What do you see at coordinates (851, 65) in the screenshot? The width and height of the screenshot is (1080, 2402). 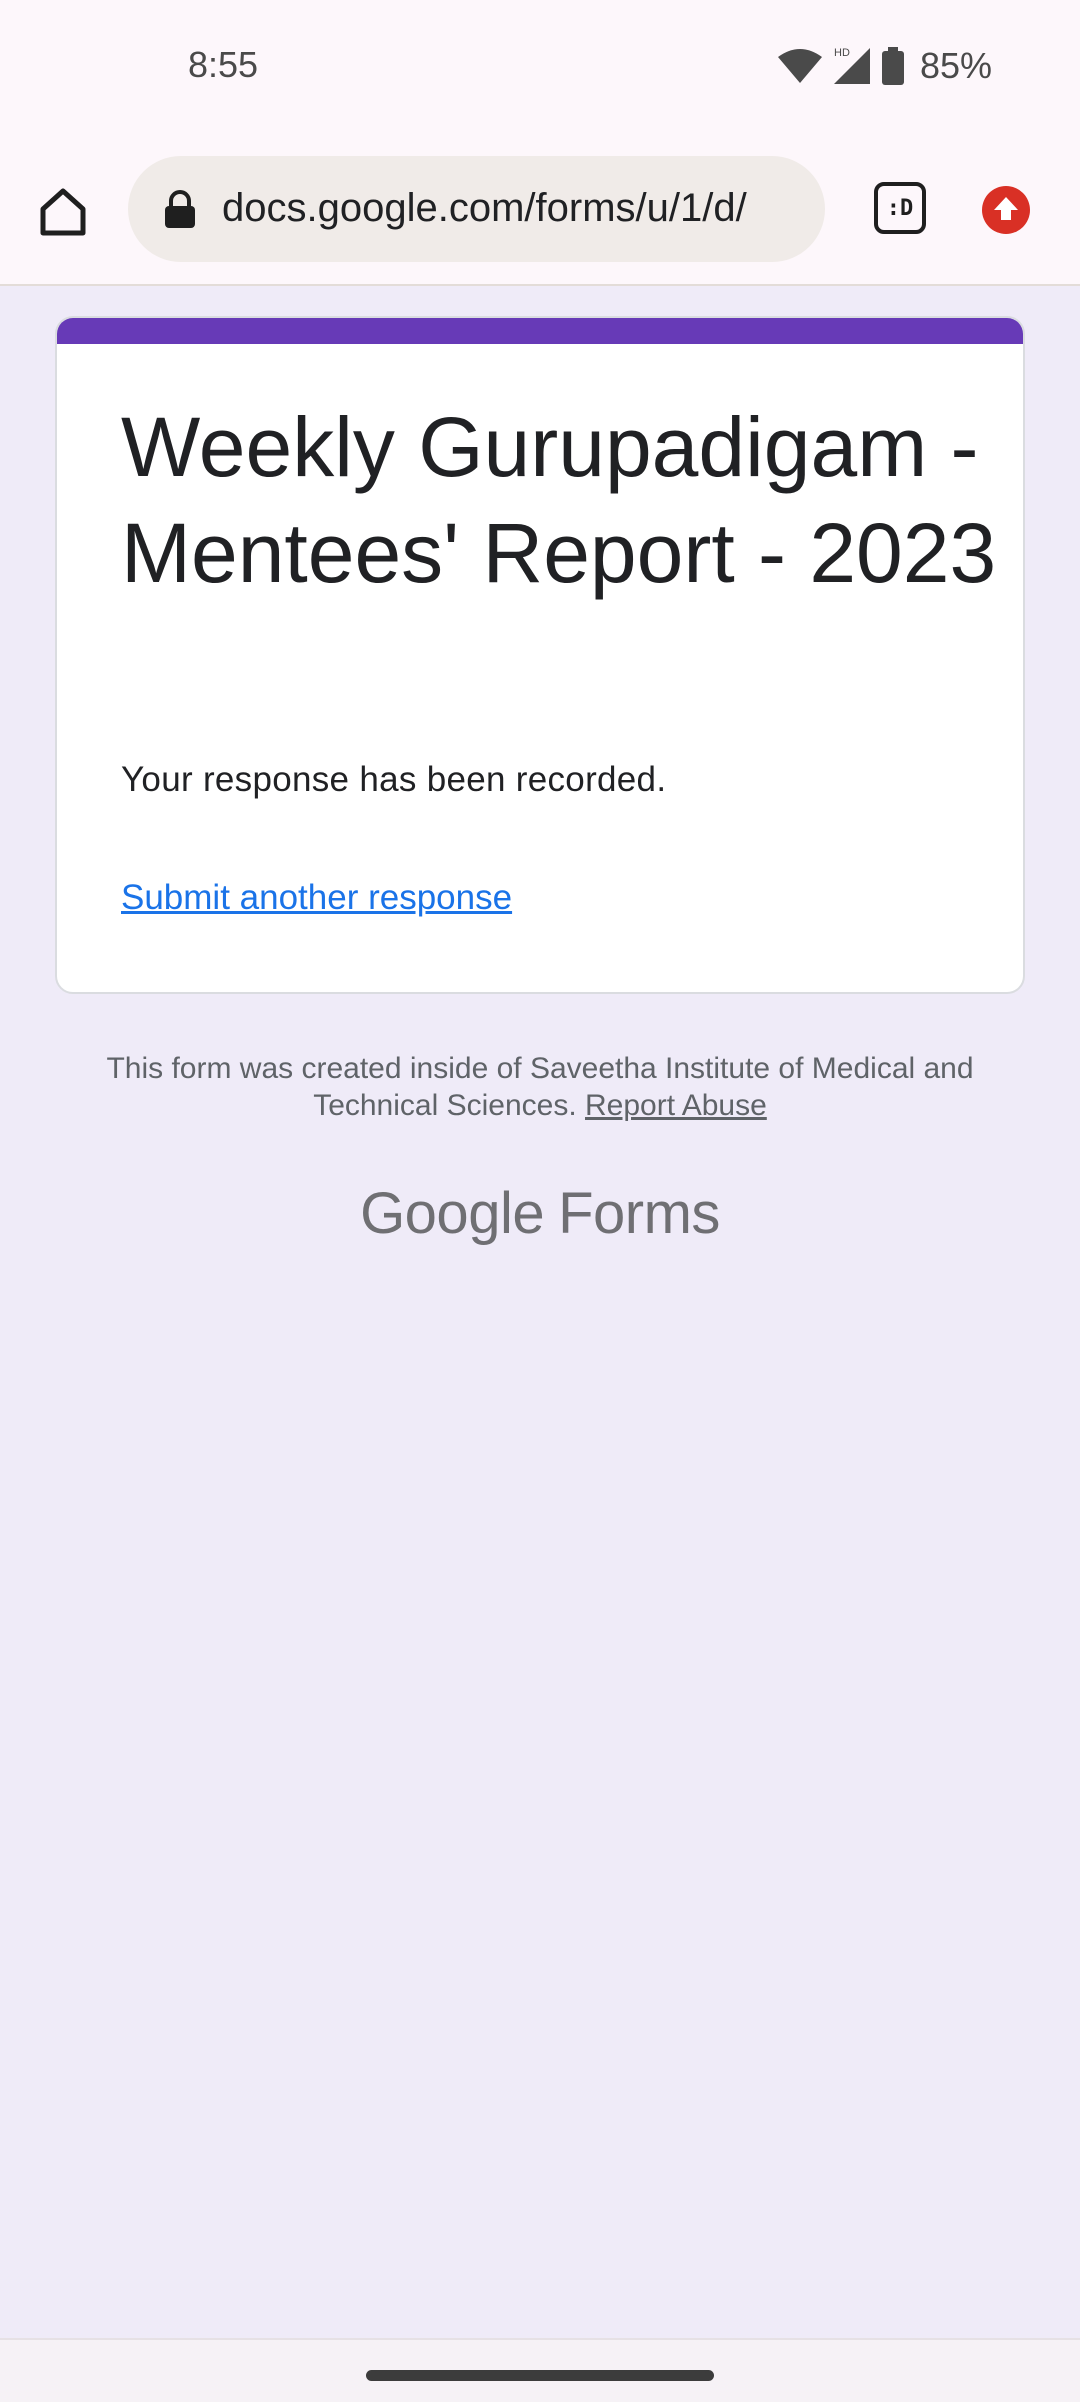 I see `signal-icon: HD` at bounding box center [851, 65].